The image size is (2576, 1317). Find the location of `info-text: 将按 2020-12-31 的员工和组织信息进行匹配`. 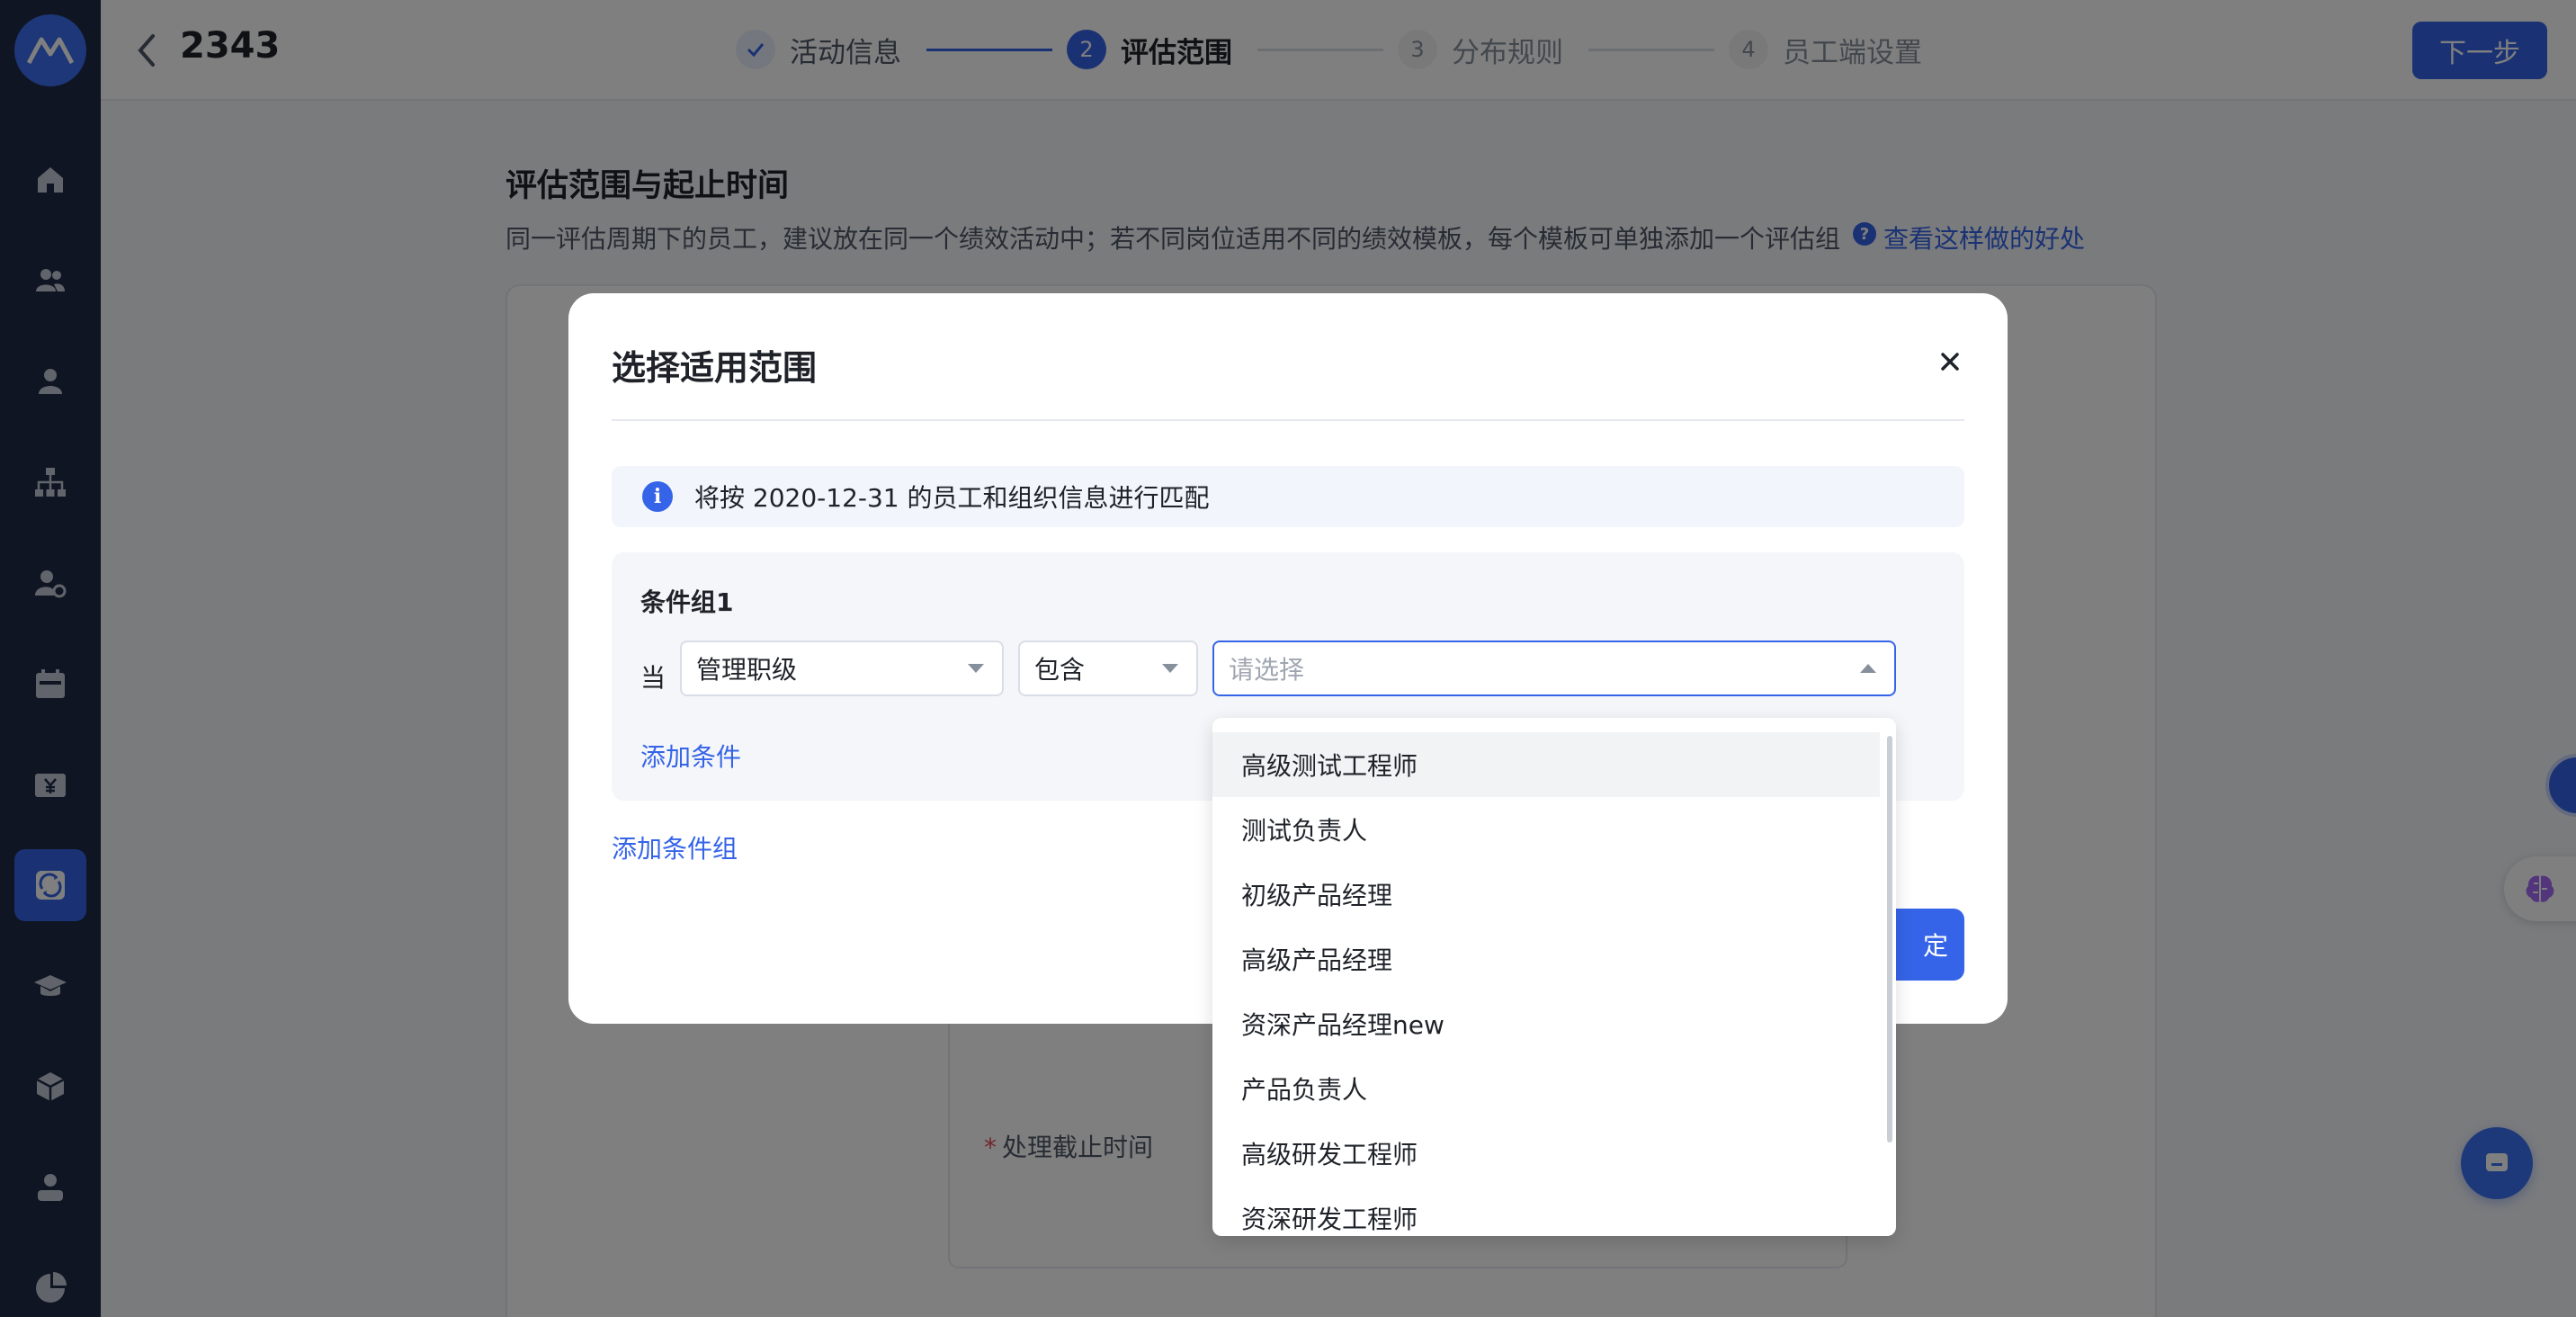

info-text: 将按 2020-12-31 的员工和组织信息进行匹配 is located at coordinates (952, 498).